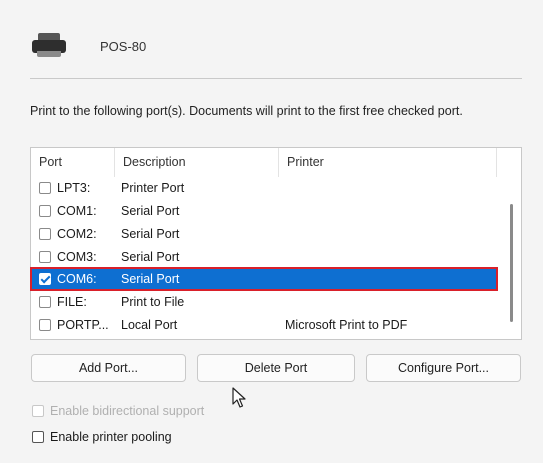 This screenshot has height=463, width=543. Describe the element at coordinates (264, 188) in the screenshot. I see `port-row: LPT3: Printer Port` at that location.